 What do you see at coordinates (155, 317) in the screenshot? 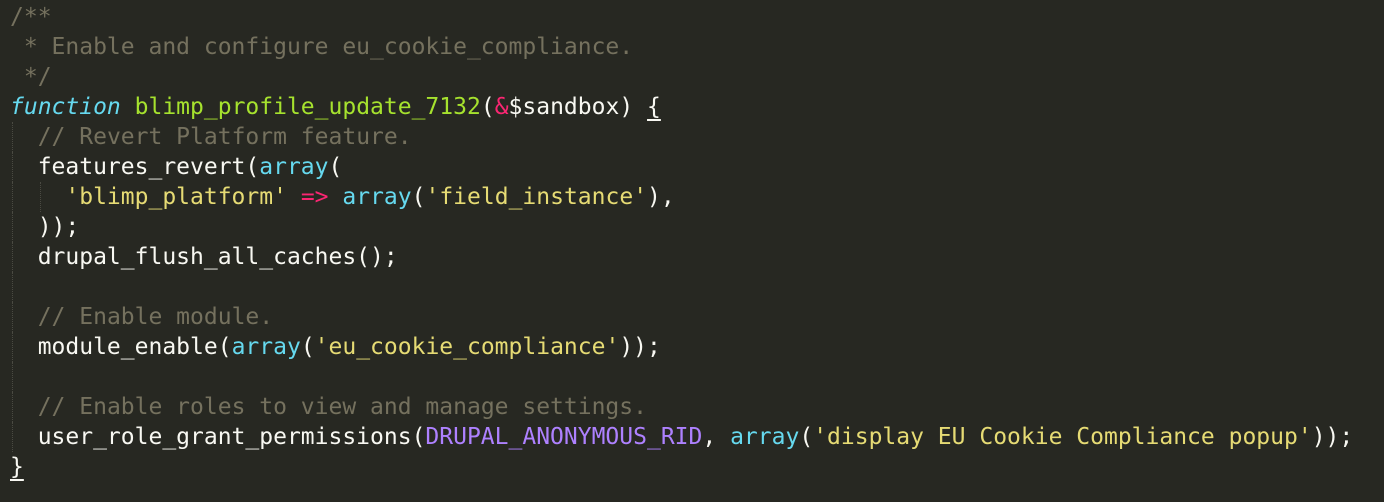
I see `code-token: // Enable module.` at bounding box center [155, 317].